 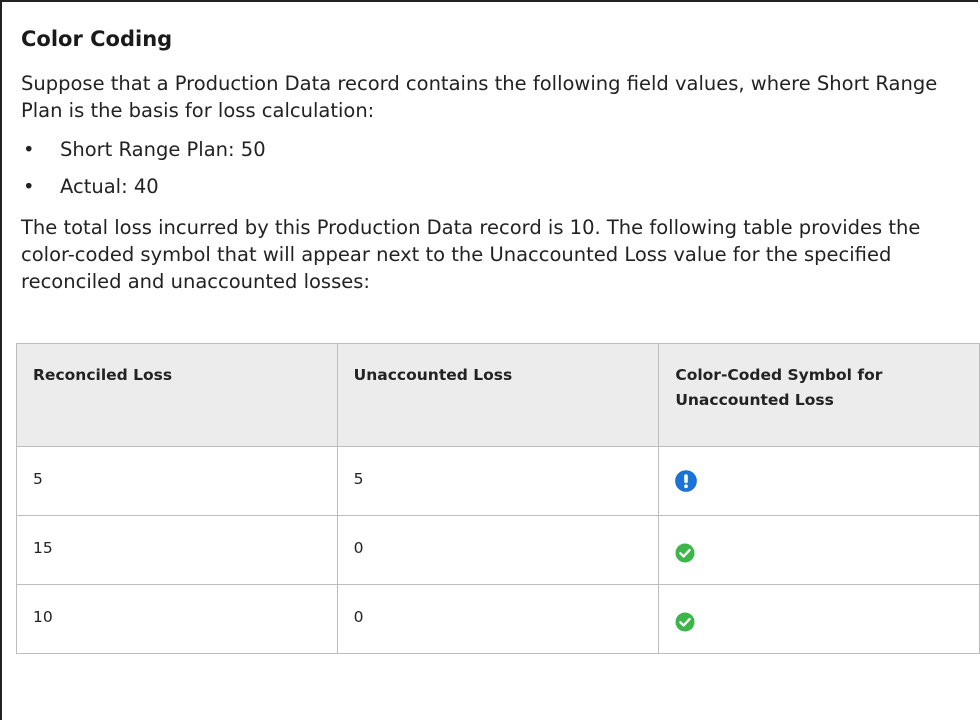 I want to click on header-color-coded-symbol: Color-Coded Symbol for Unaccounted Loss, so click(x=819, y=395).